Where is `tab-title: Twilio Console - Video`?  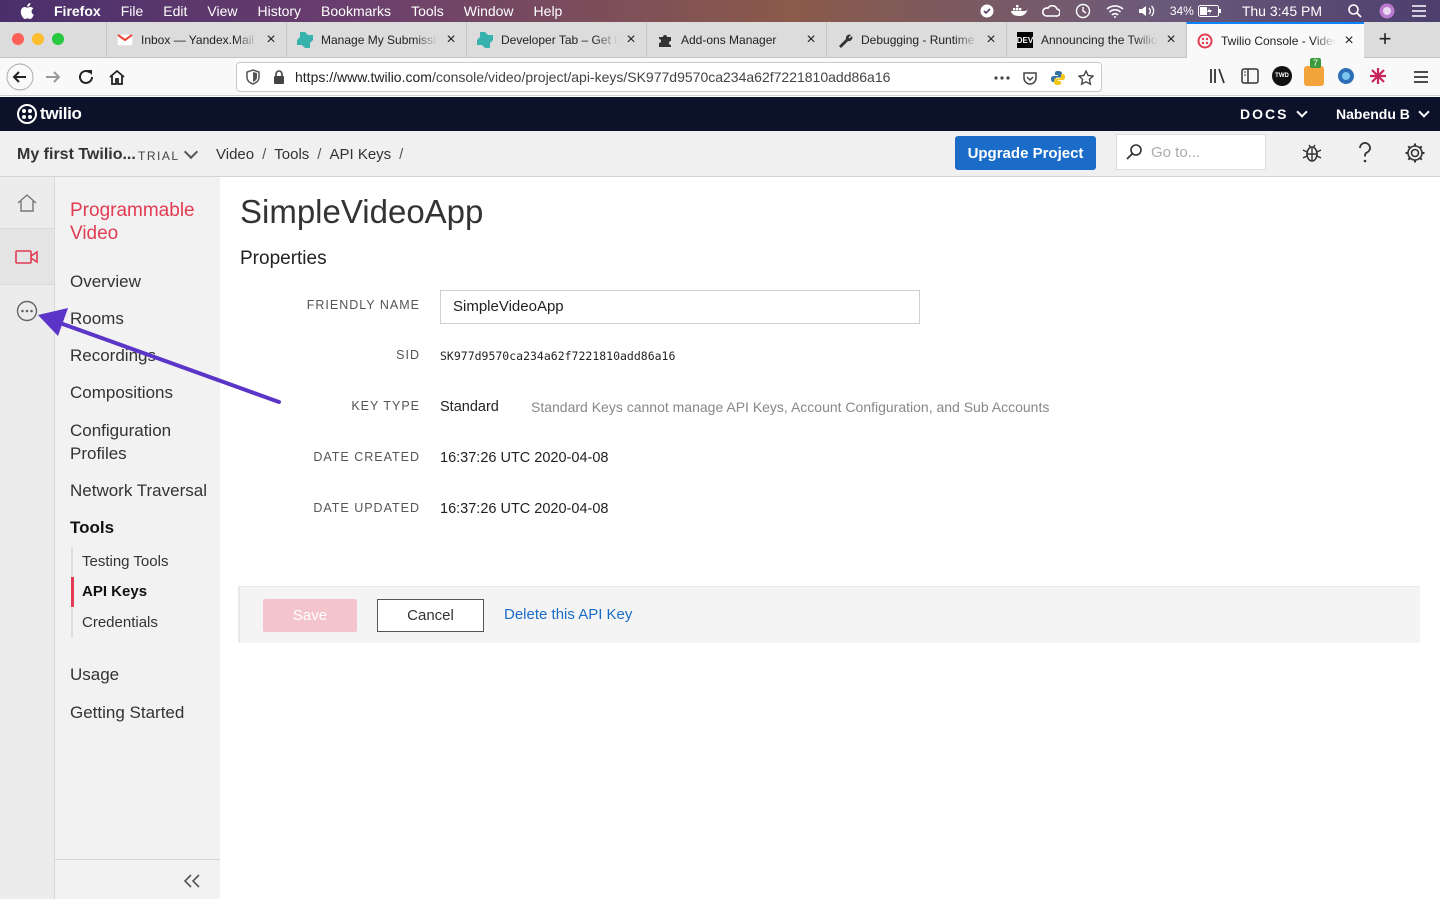 tab-title: Twilio Console - Video is located at coordinates (1278, 41).